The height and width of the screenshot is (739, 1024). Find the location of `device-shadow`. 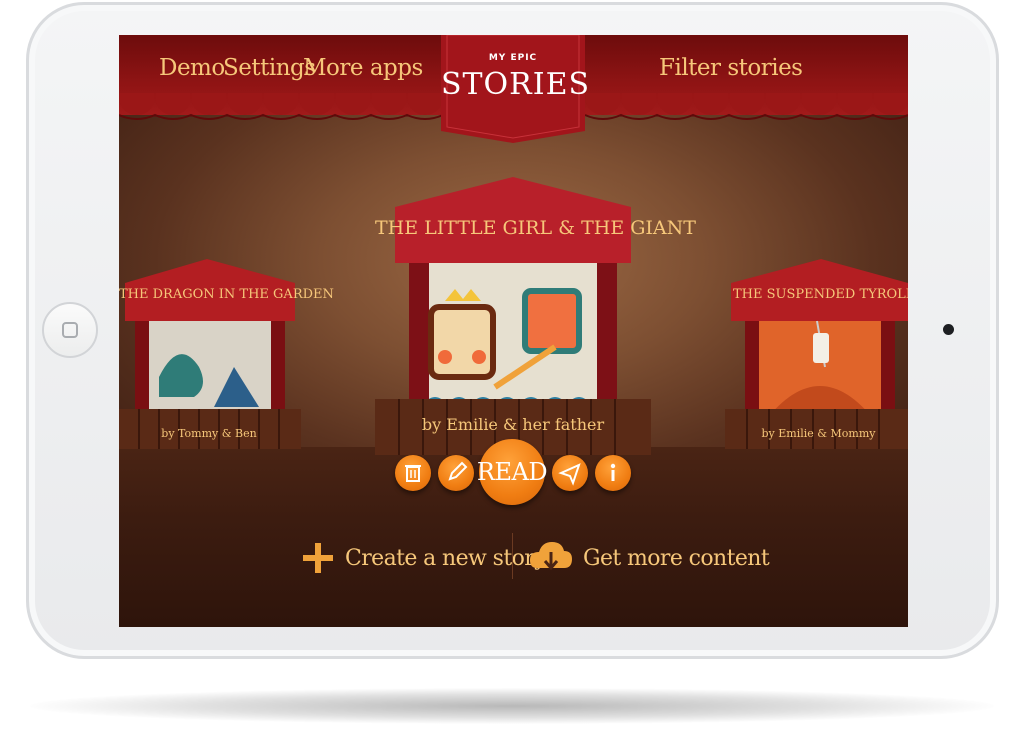

device-shadow is located at coordinates (512, 706).